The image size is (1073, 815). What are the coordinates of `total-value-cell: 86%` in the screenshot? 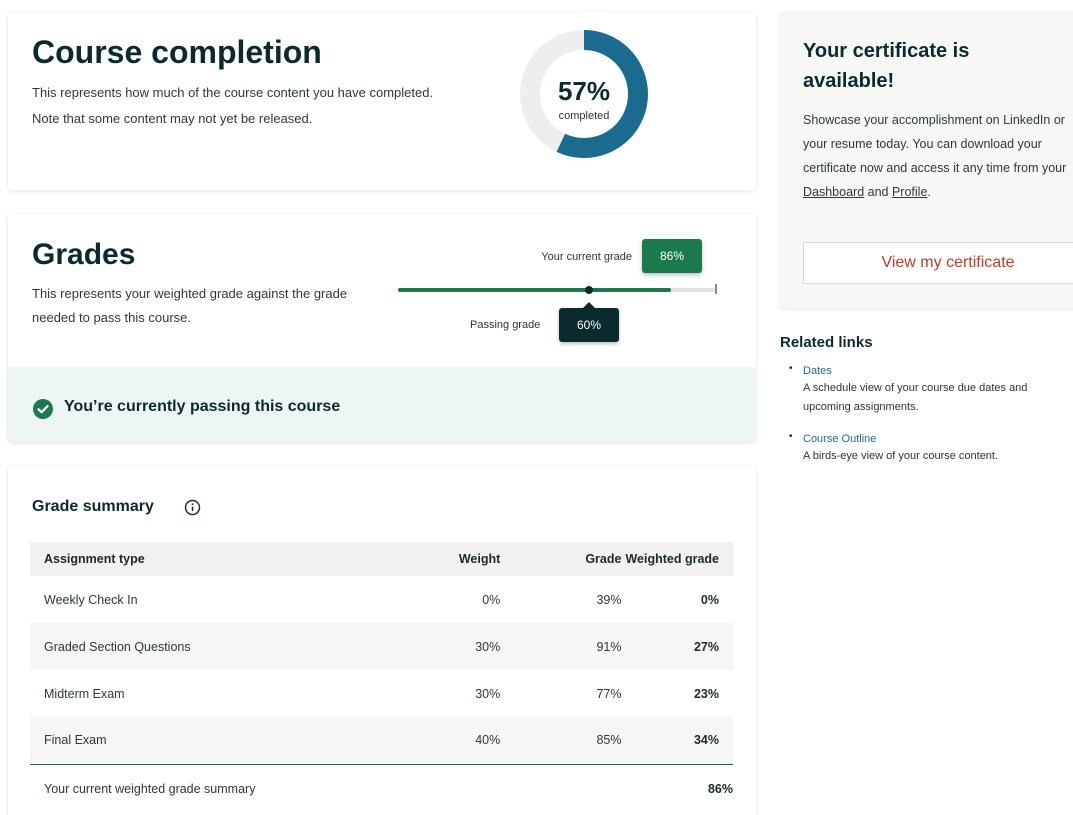 It's located at (677, 788).